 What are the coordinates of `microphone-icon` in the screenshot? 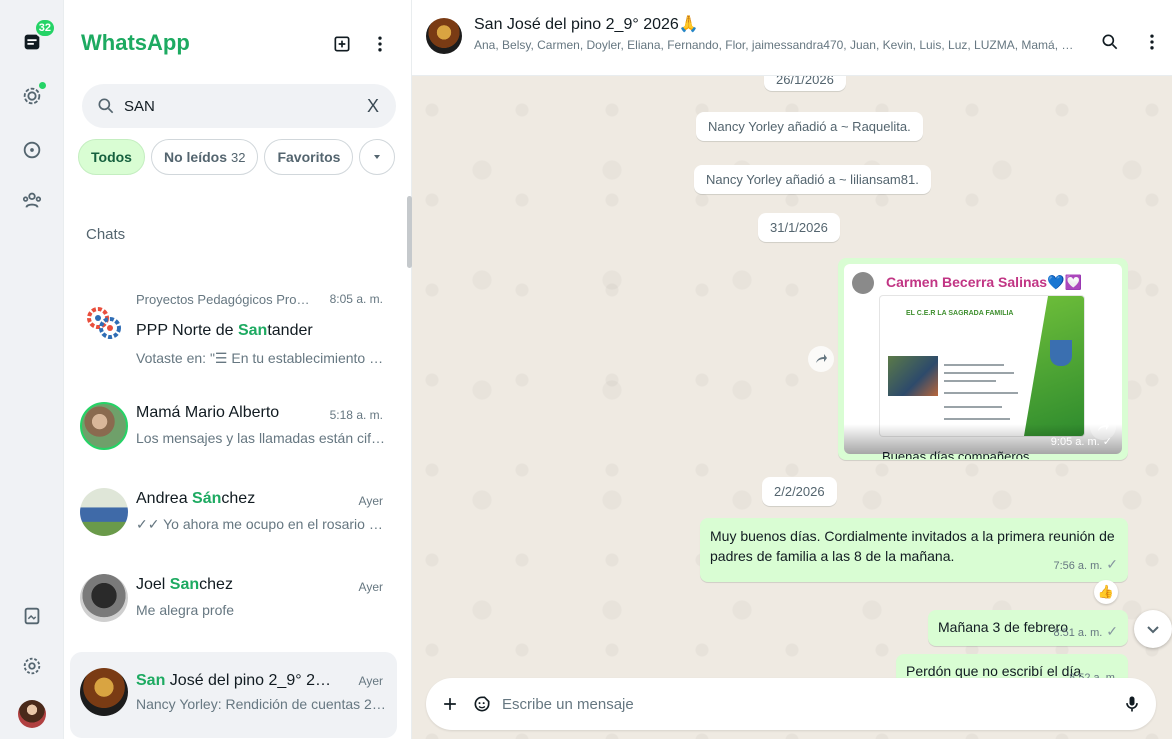 It's located at (1132, 704).